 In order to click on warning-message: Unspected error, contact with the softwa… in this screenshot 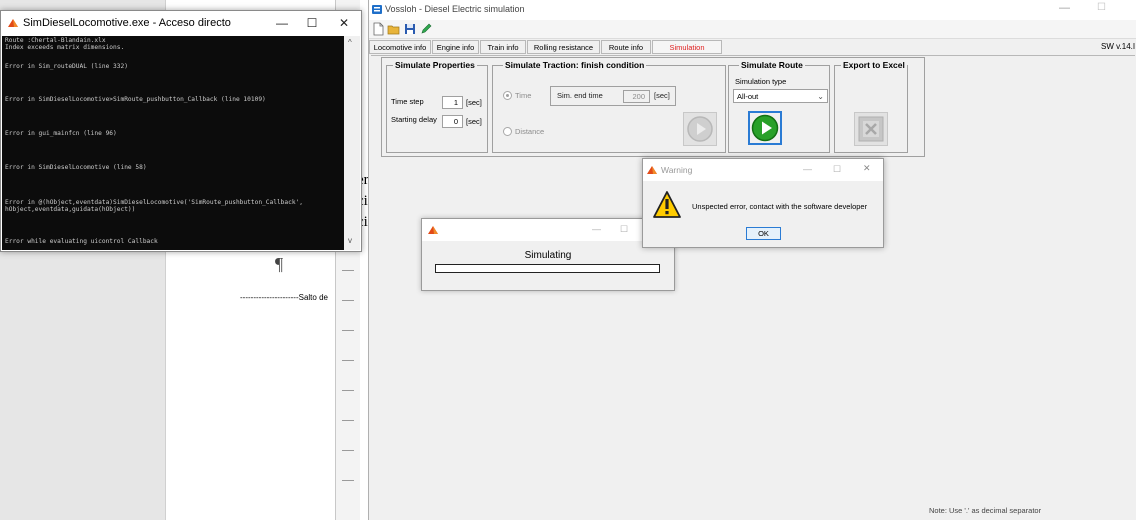, I will do `click(780, 206)`.